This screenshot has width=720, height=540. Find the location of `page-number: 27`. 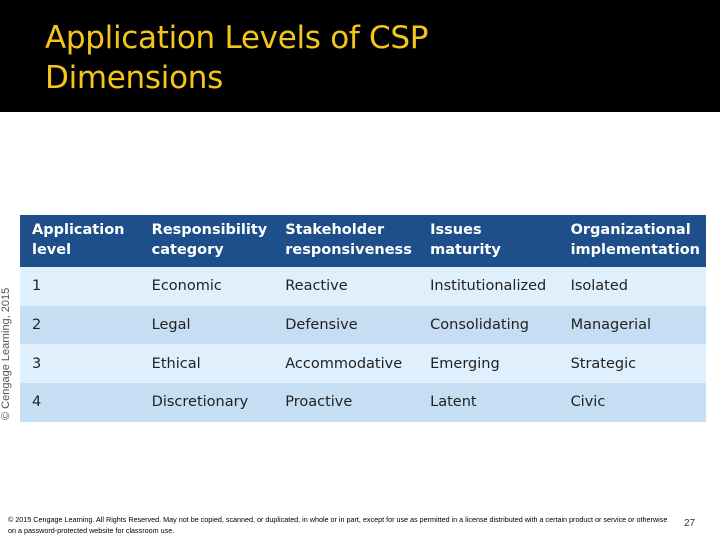

page-number: 27 is located at coordinates (690, 523).